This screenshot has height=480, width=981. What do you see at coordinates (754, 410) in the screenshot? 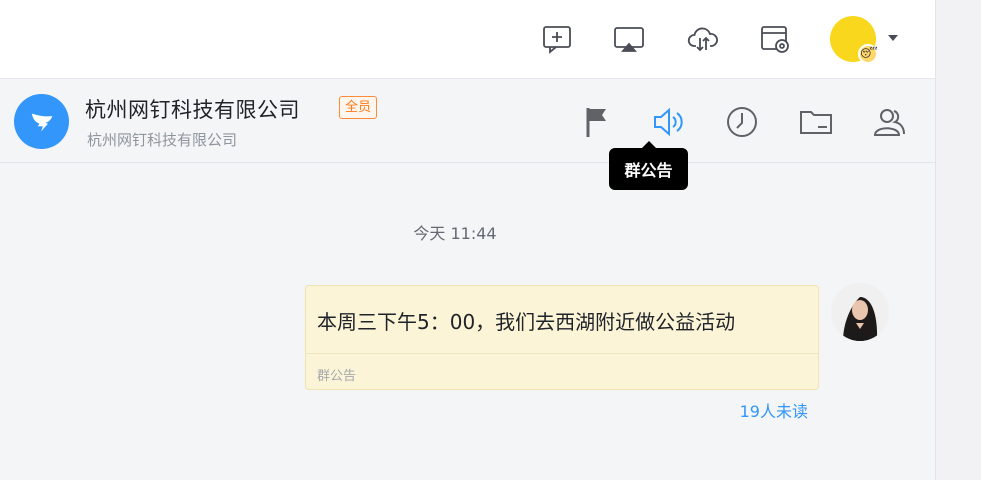
I see `unread-count-link: 19人未读` at bounding box center [754, 410].